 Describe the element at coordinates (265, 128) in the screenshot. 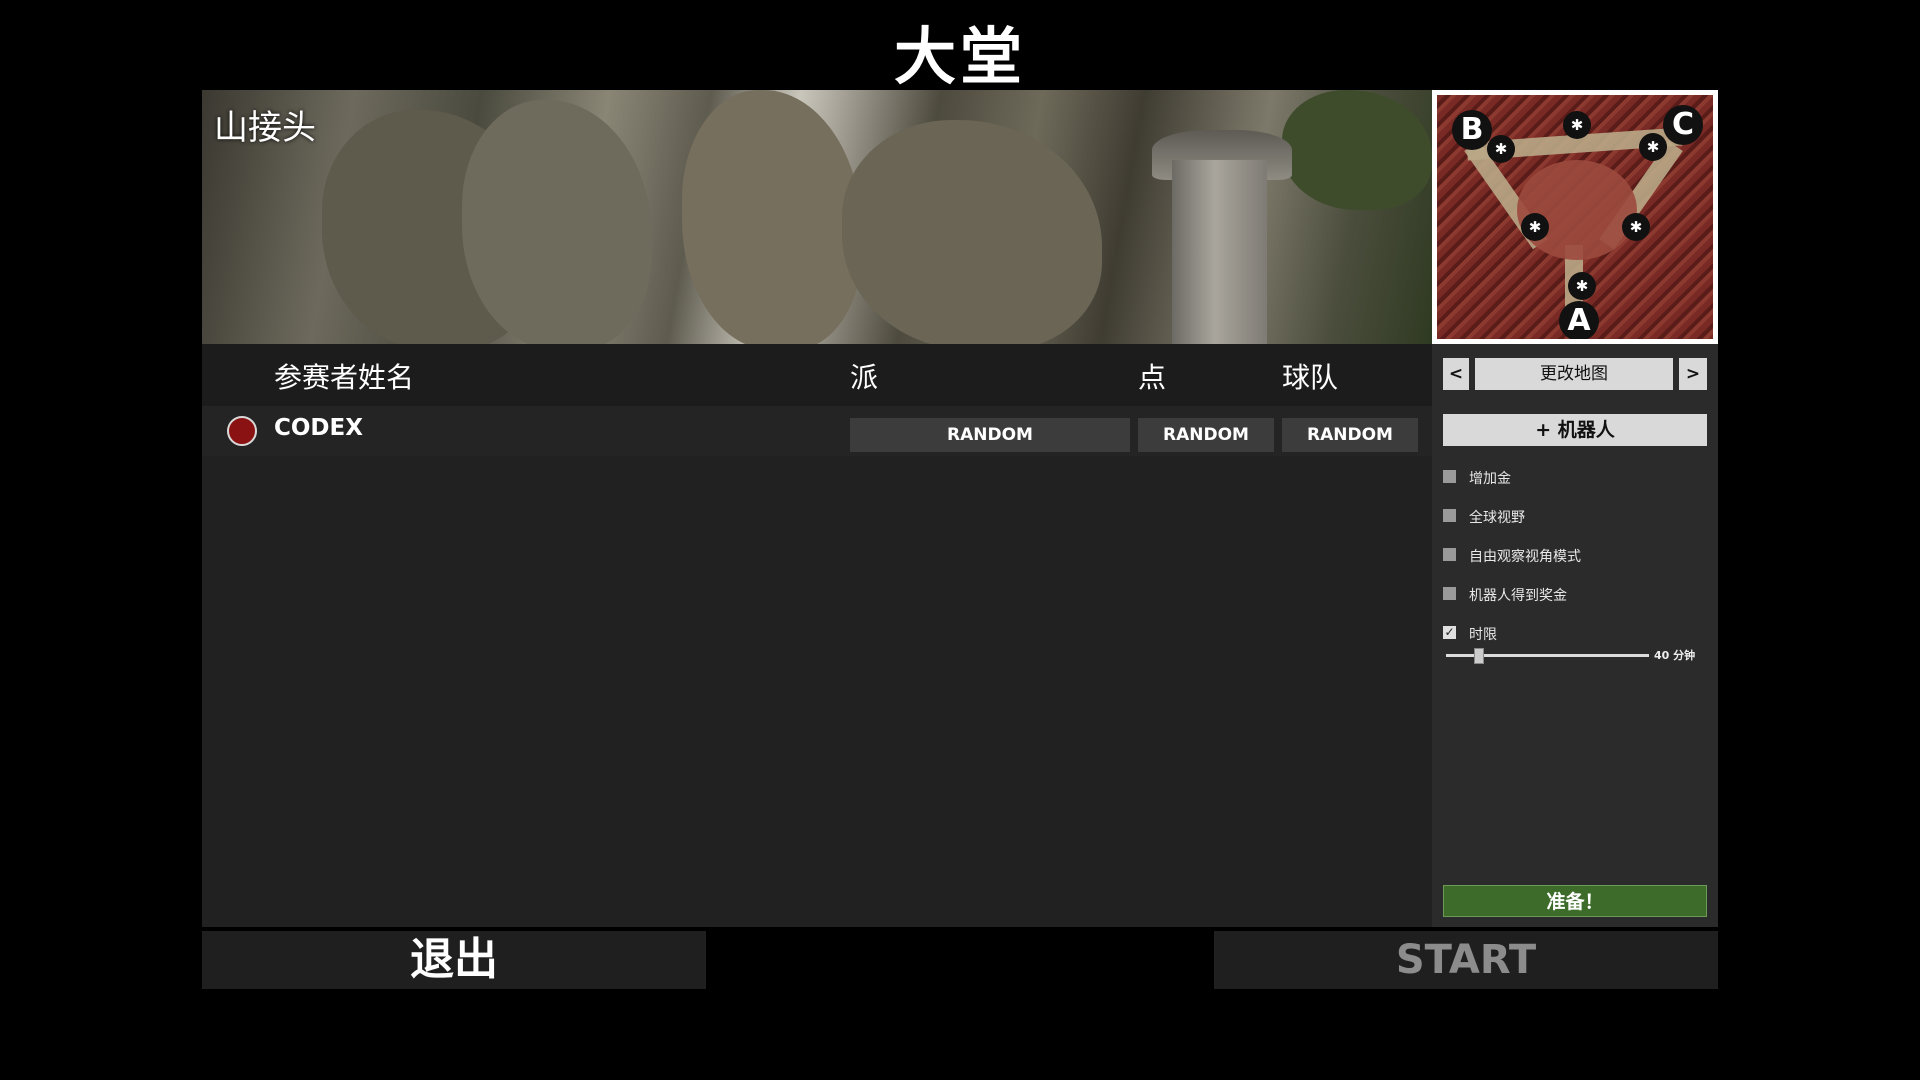

I see `map-name: 山接头` at that location.